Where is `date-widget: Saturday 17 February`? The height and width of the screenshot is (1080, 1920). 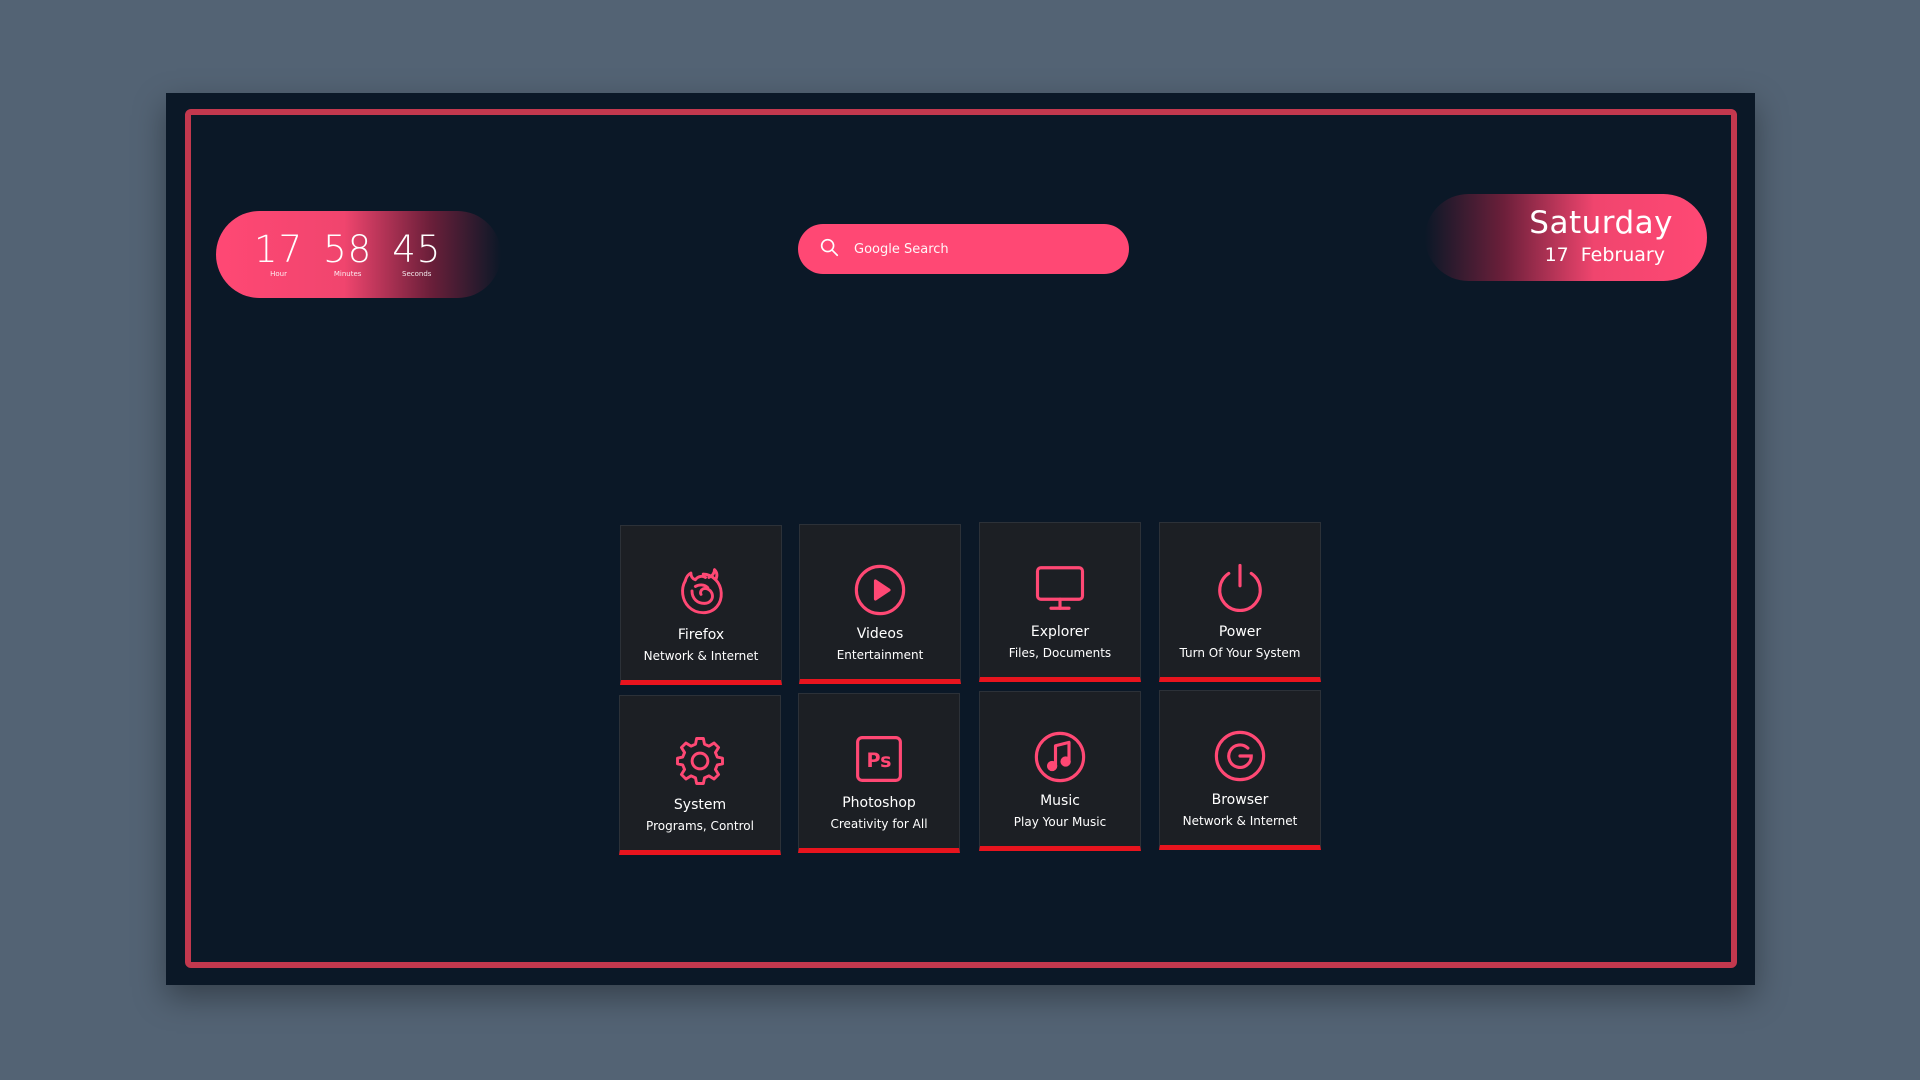 date-widget: Saturday 17 February is located at coordinates (1566, 237).